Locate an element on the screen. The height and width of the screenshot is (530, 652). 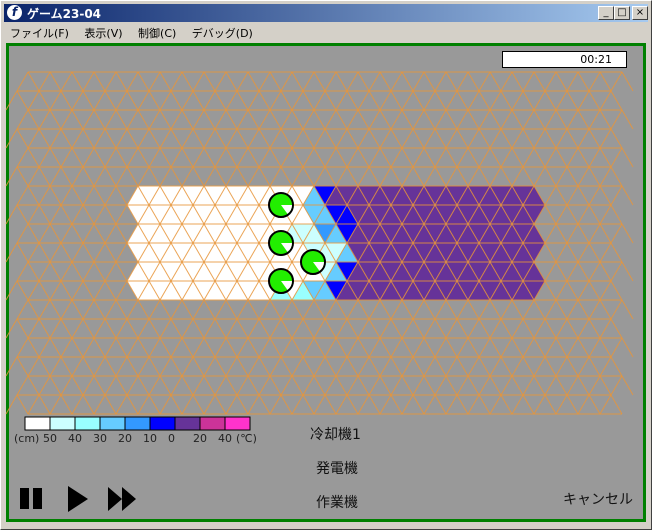
playback-controls is located at coordinates (78, 499).